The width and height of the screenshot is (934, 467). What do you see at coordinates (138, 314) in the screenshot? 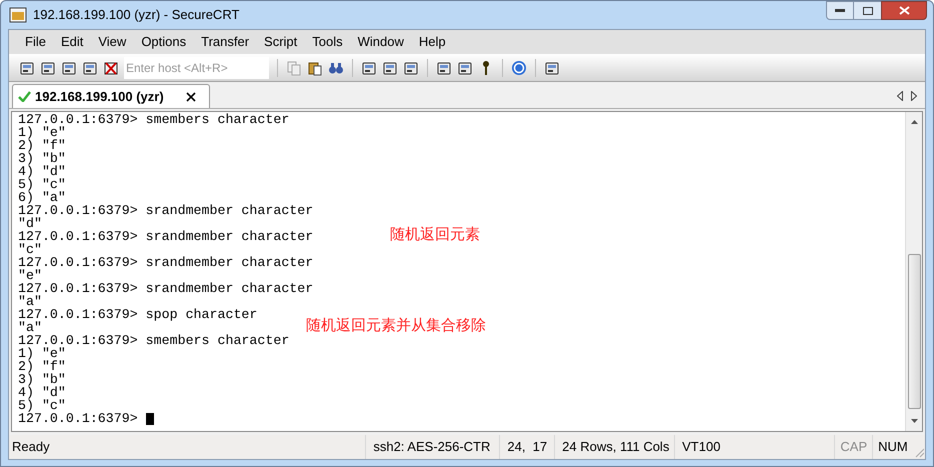
I see `terminal-line: 127.0.0.1:6379> spop character` at bounding box center [138, 314].